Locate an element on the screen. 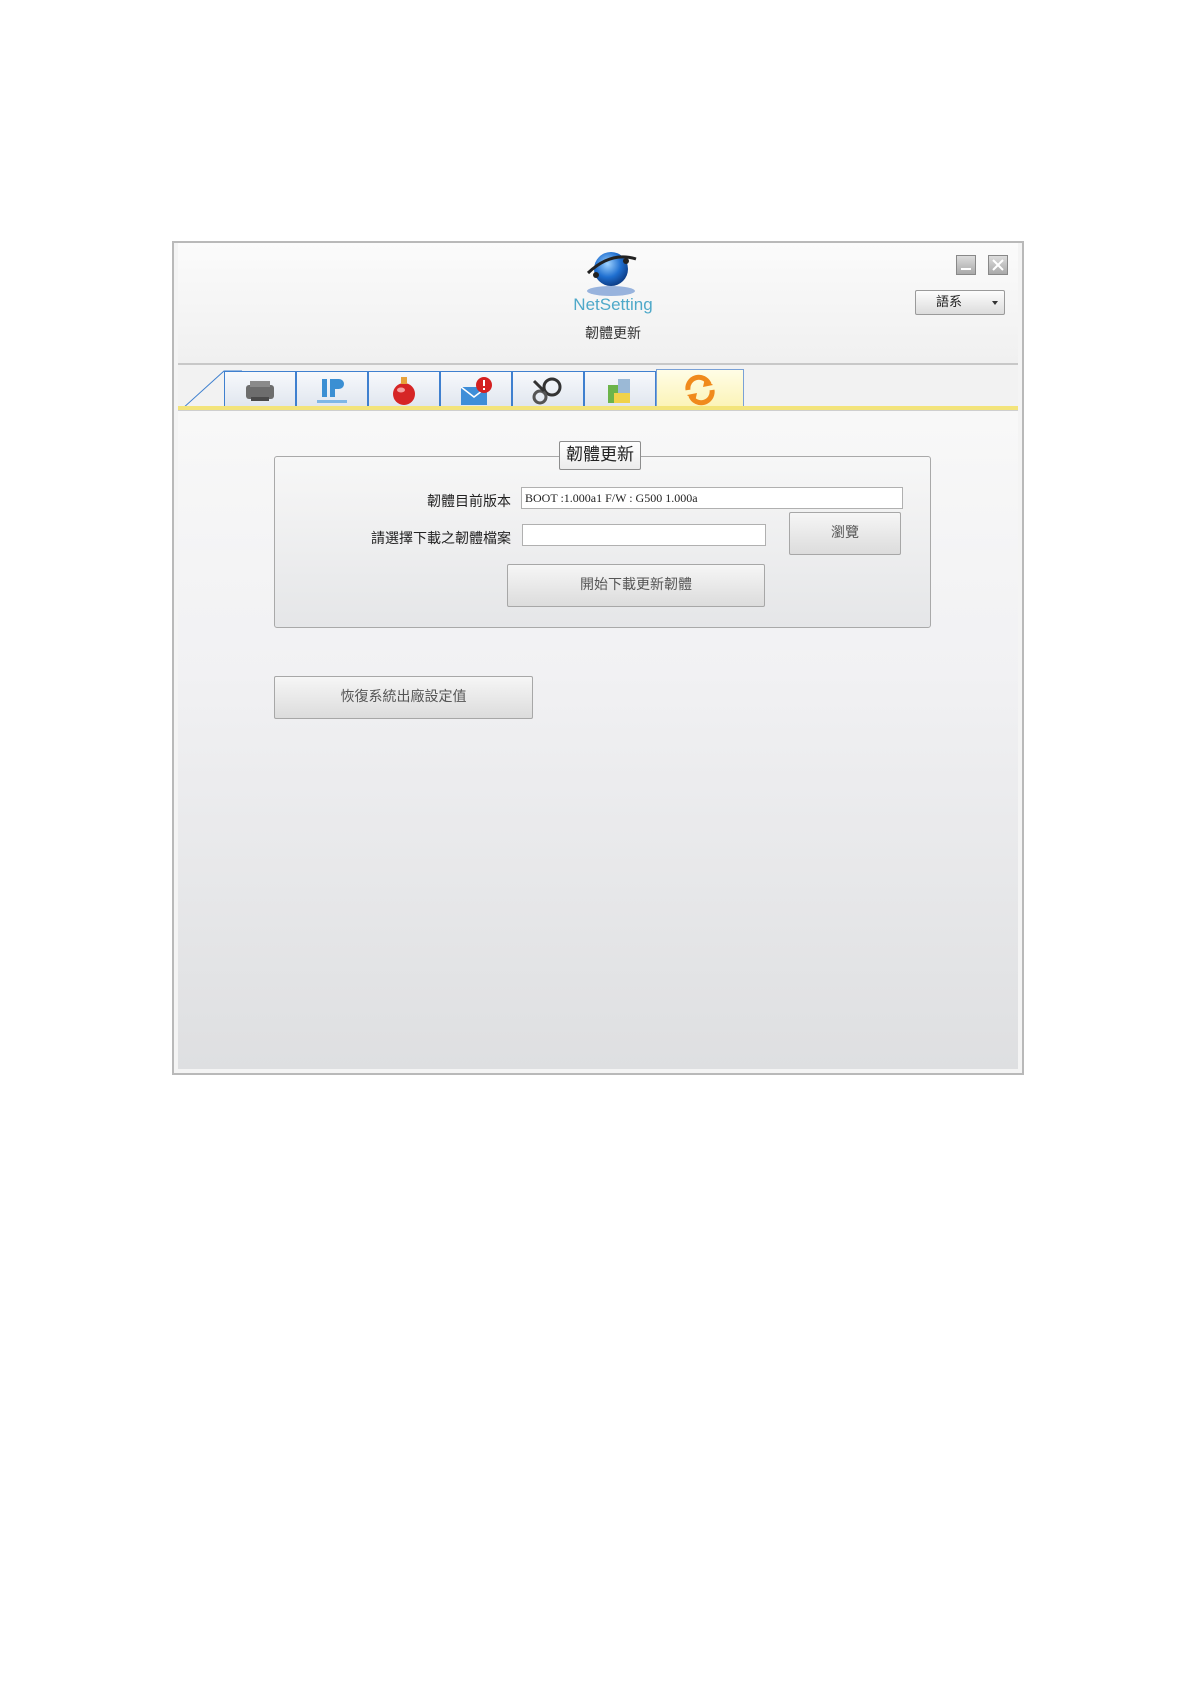 Image resolution: width=1191 pixels, height=1684 pixels. tools-icon is located at coordinates (547, 390).